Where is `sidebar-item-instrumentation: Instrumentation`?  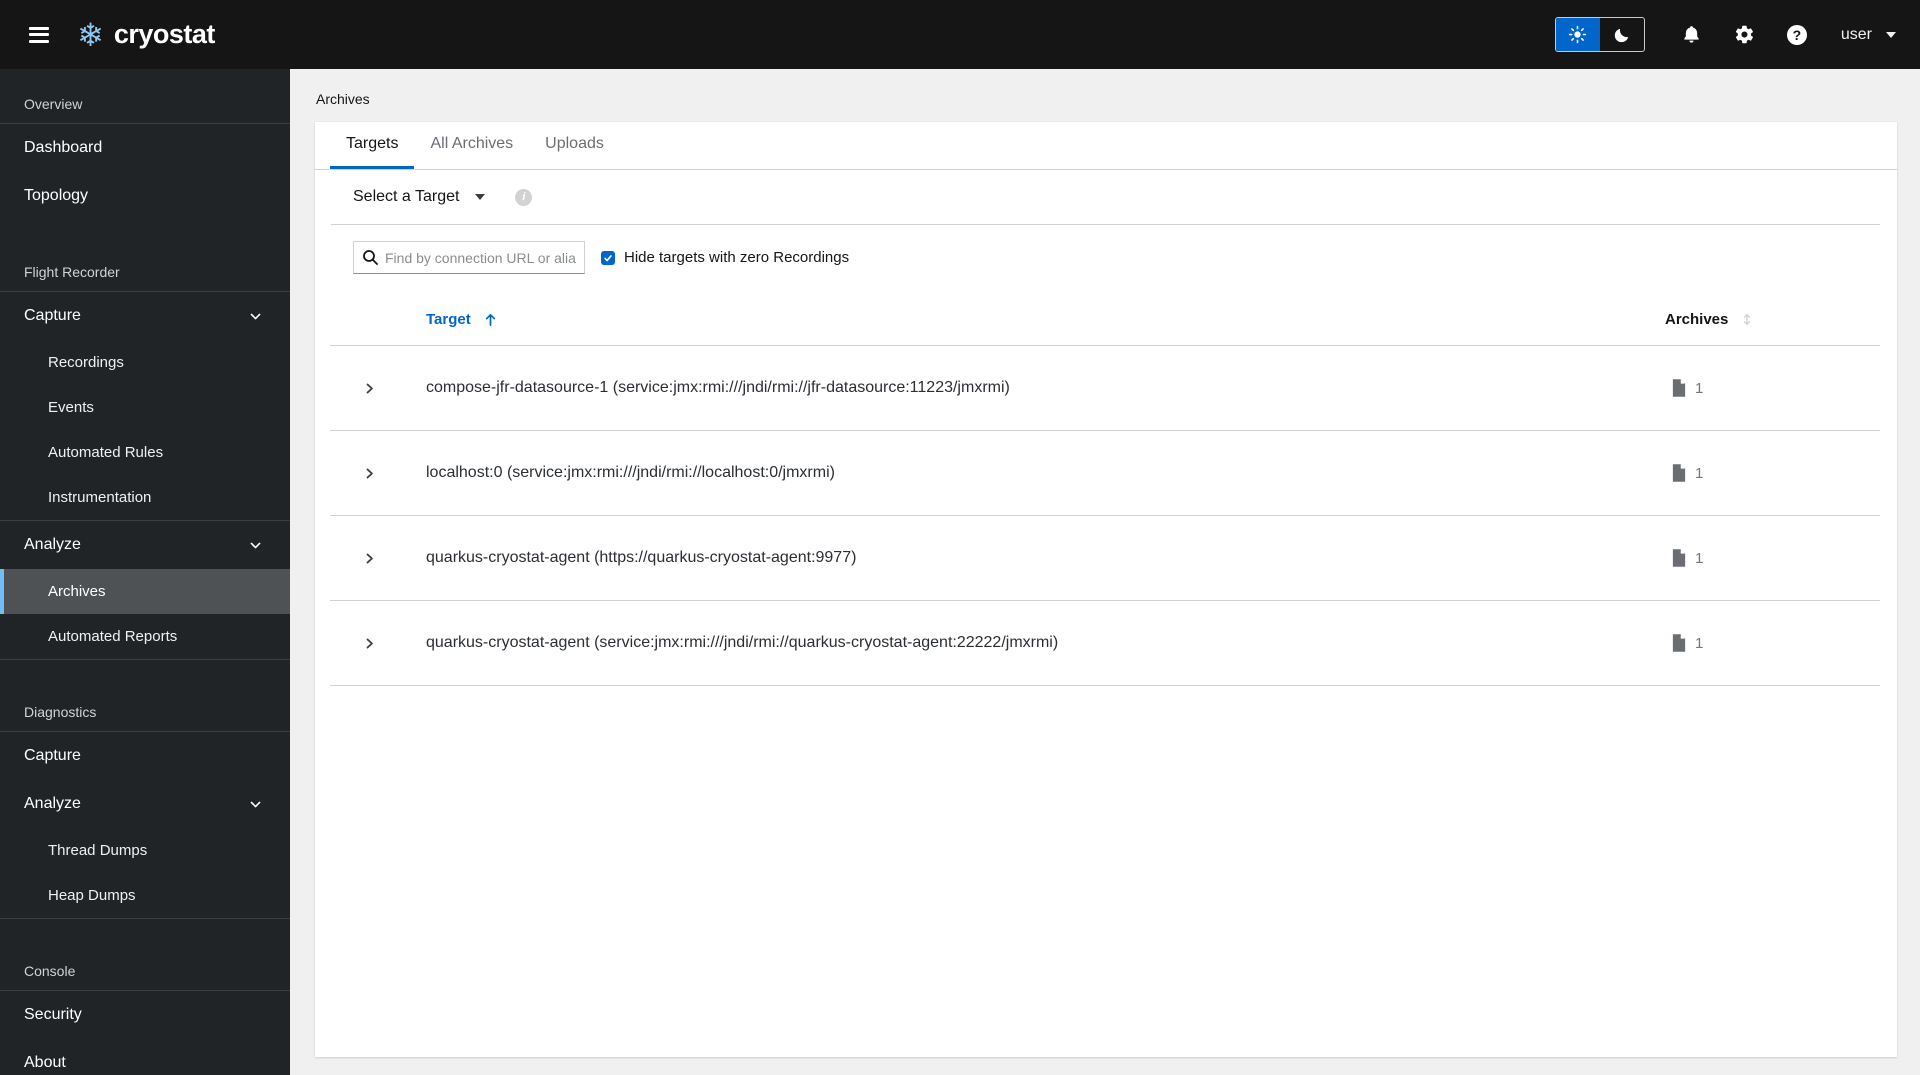
sidebar-item-instrumentation: Instrumentation is located at coordinates (145, 497).